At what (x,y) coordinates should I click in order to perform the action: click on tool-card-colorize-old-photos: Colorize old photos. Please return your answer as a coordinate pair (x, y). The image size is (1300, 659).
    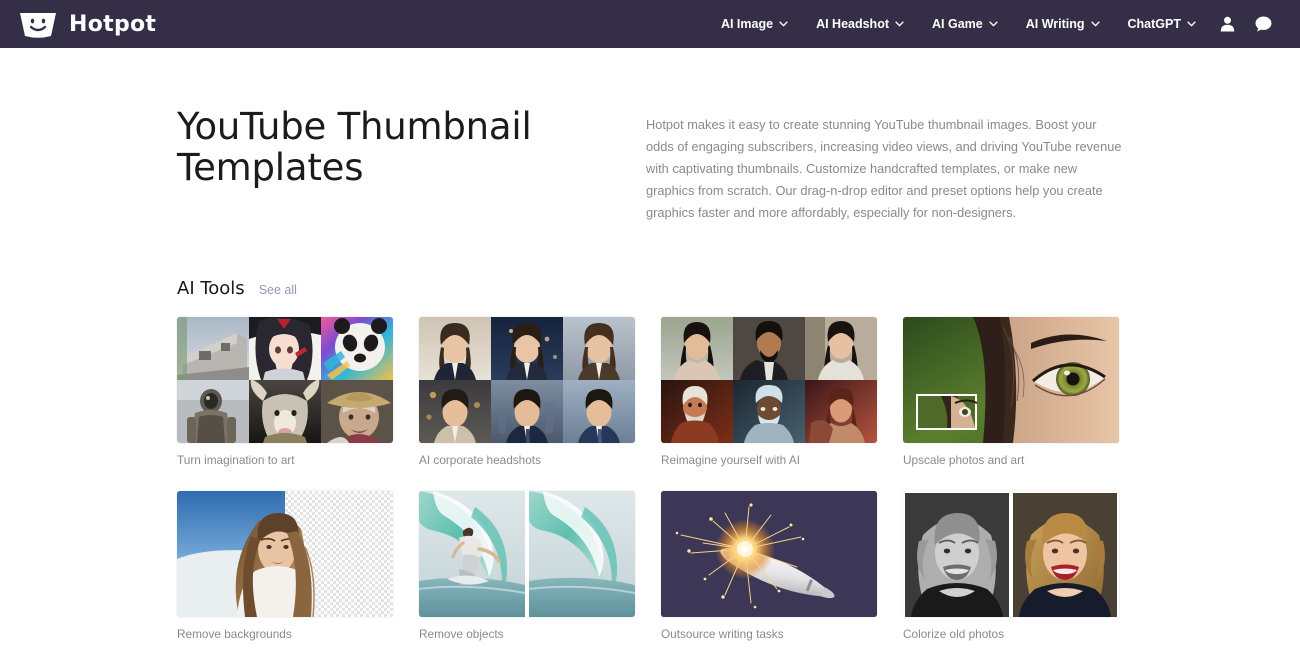
    Looking at the image, I should click on (1011, 566).